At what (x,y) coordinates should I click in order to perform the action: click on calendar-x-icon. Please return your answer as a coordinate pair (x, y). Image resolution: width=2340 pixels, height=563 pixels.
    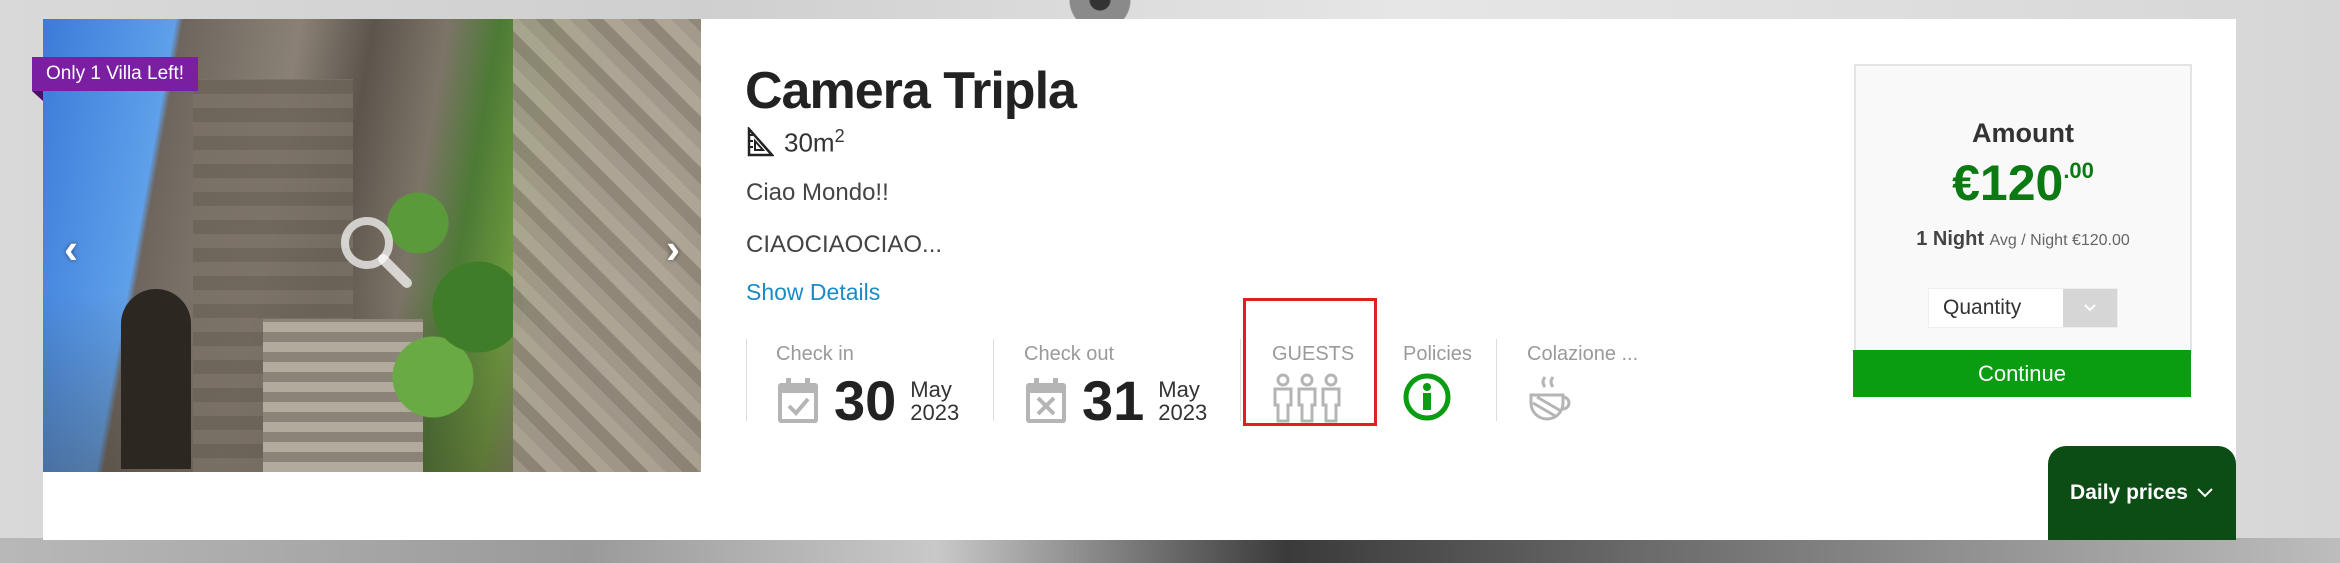
    Looking at the image, I should click on (1046, 400).